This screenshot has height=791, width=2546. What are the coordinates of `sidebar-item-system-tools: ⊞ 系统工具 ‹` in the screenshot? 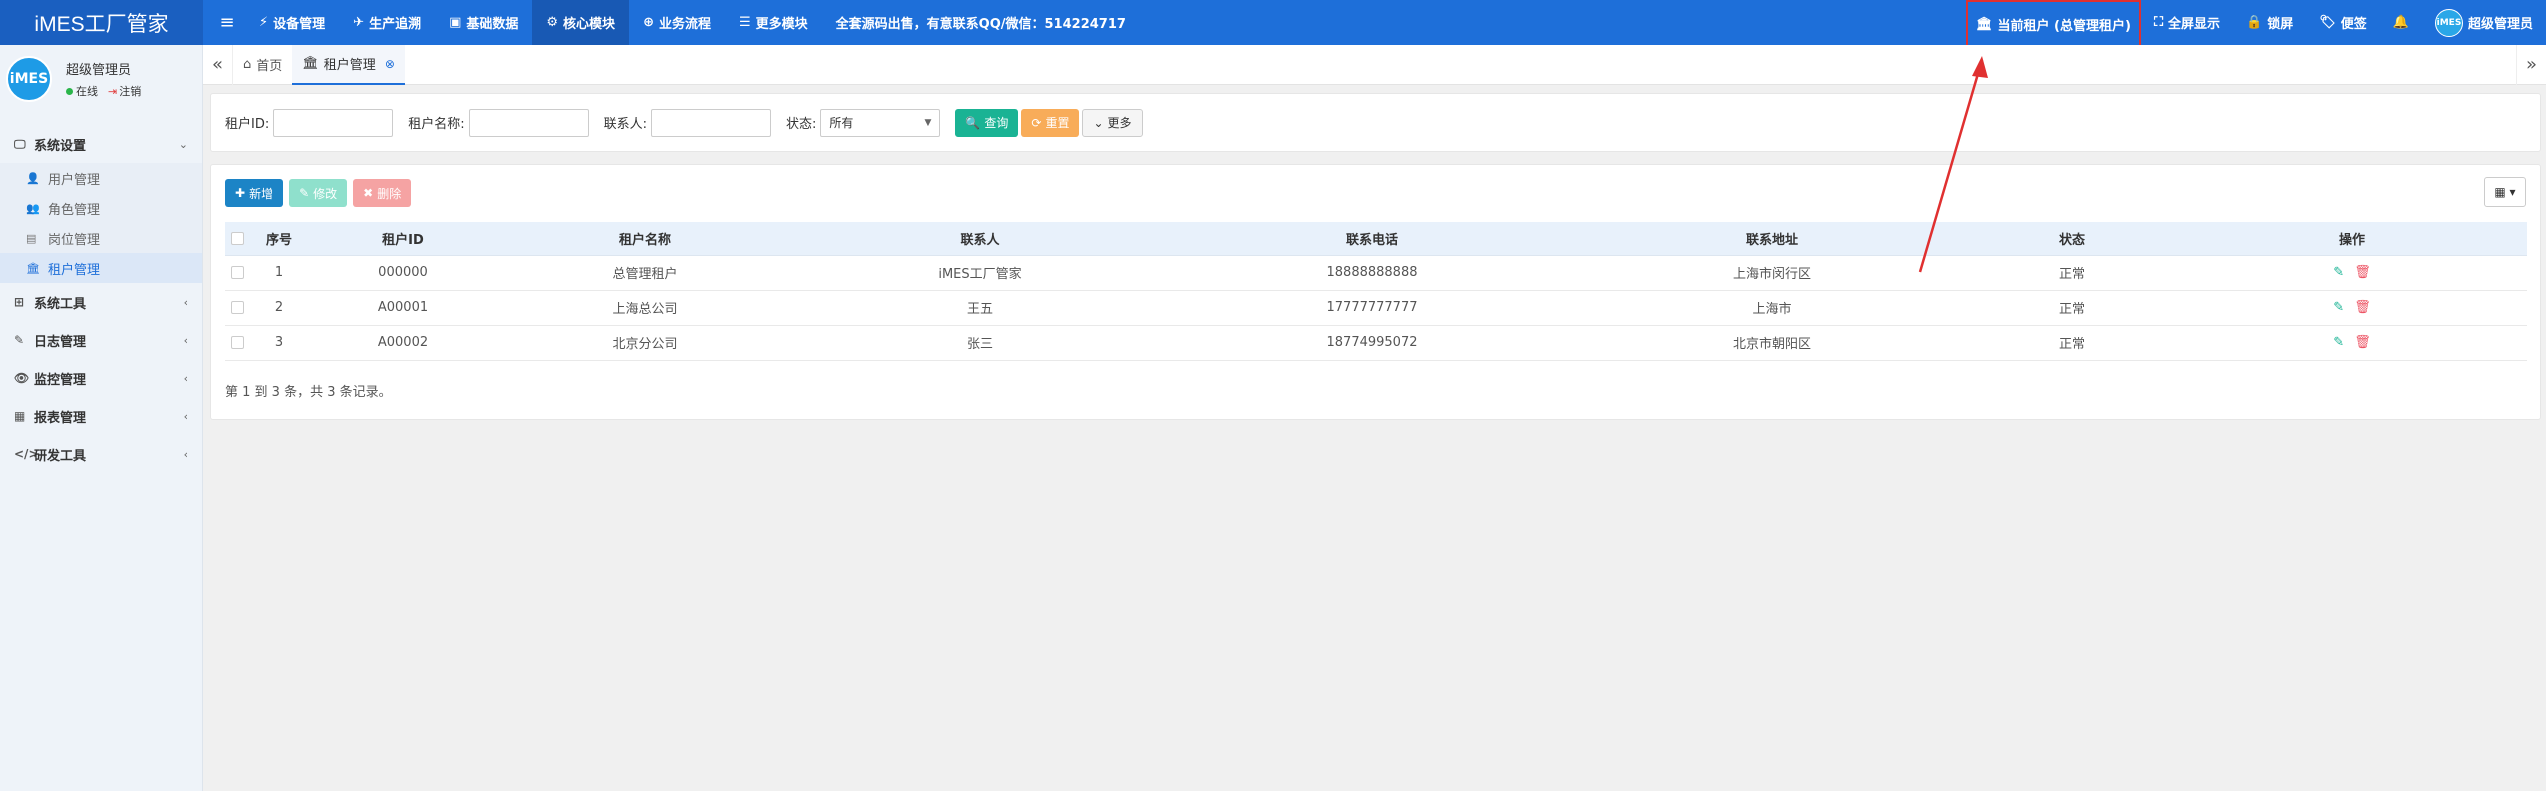 It's located at (101, 302).